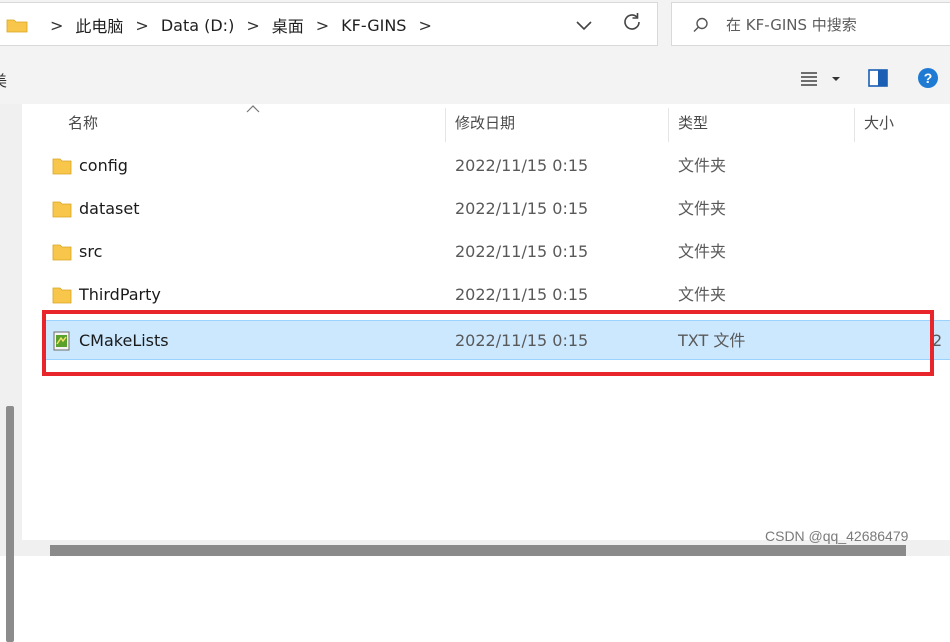  What do you see at coordinates (253, 109) in the screenshot?
I see `sort-ascending-icon` at bounding box center [253, 109].